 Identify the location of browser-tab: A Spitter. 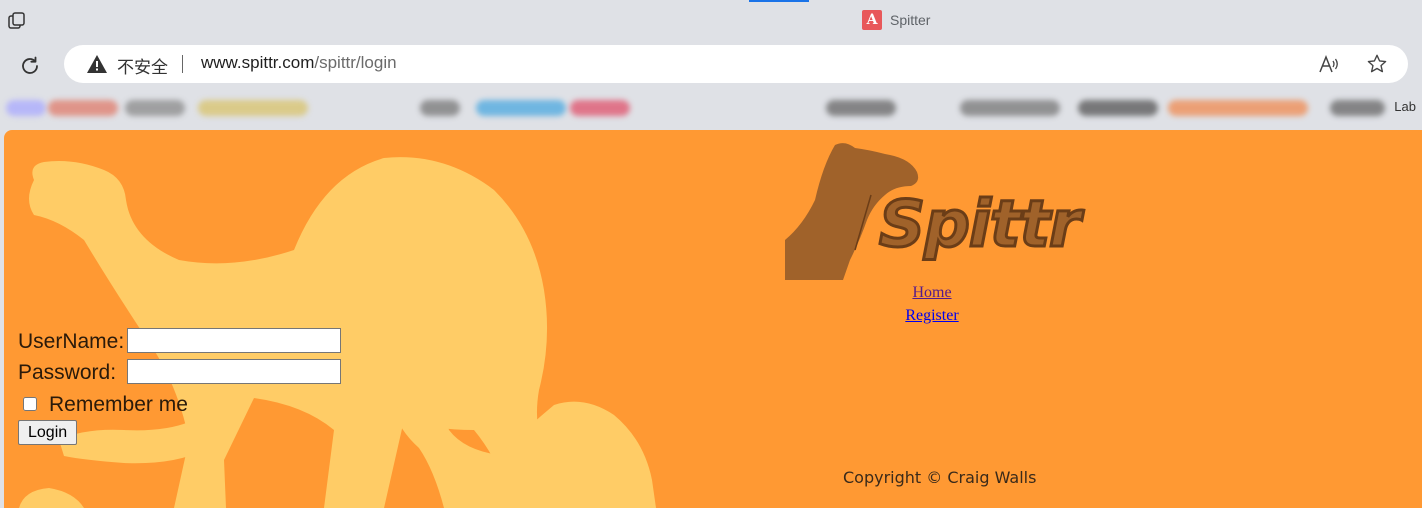
(896, 20).